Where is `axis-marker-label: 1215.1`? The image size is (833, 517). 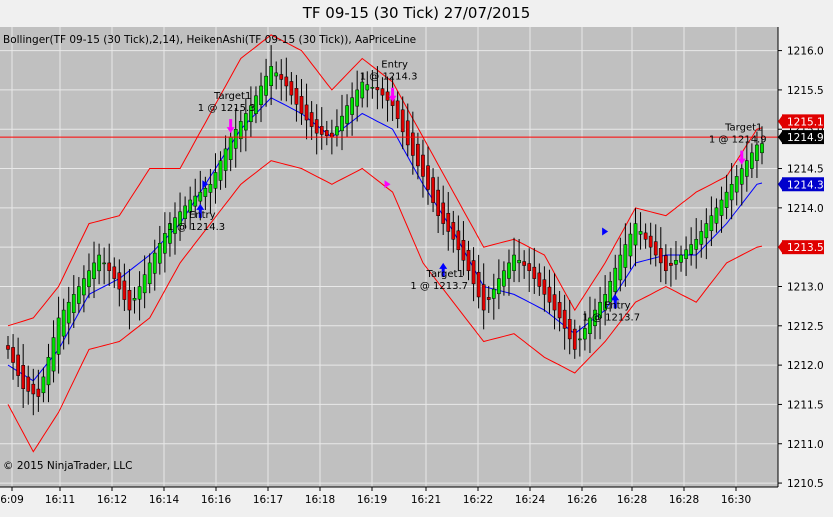
axis-marker-label: 1215.1 is located at coordinates (805, 122).